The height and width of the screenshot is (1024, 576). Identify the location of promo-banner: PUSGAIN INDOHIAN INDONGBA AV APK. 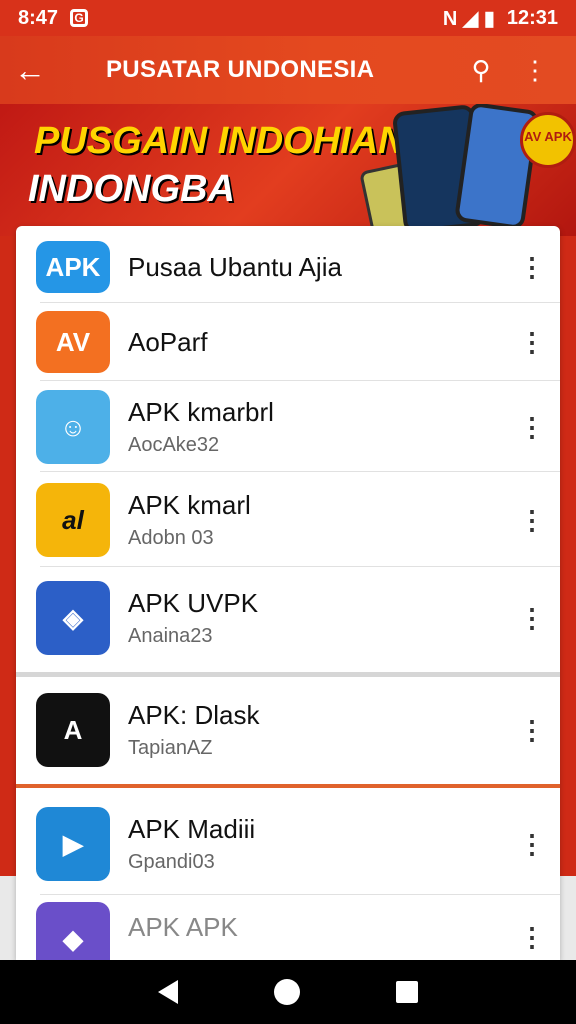
(288, 170).